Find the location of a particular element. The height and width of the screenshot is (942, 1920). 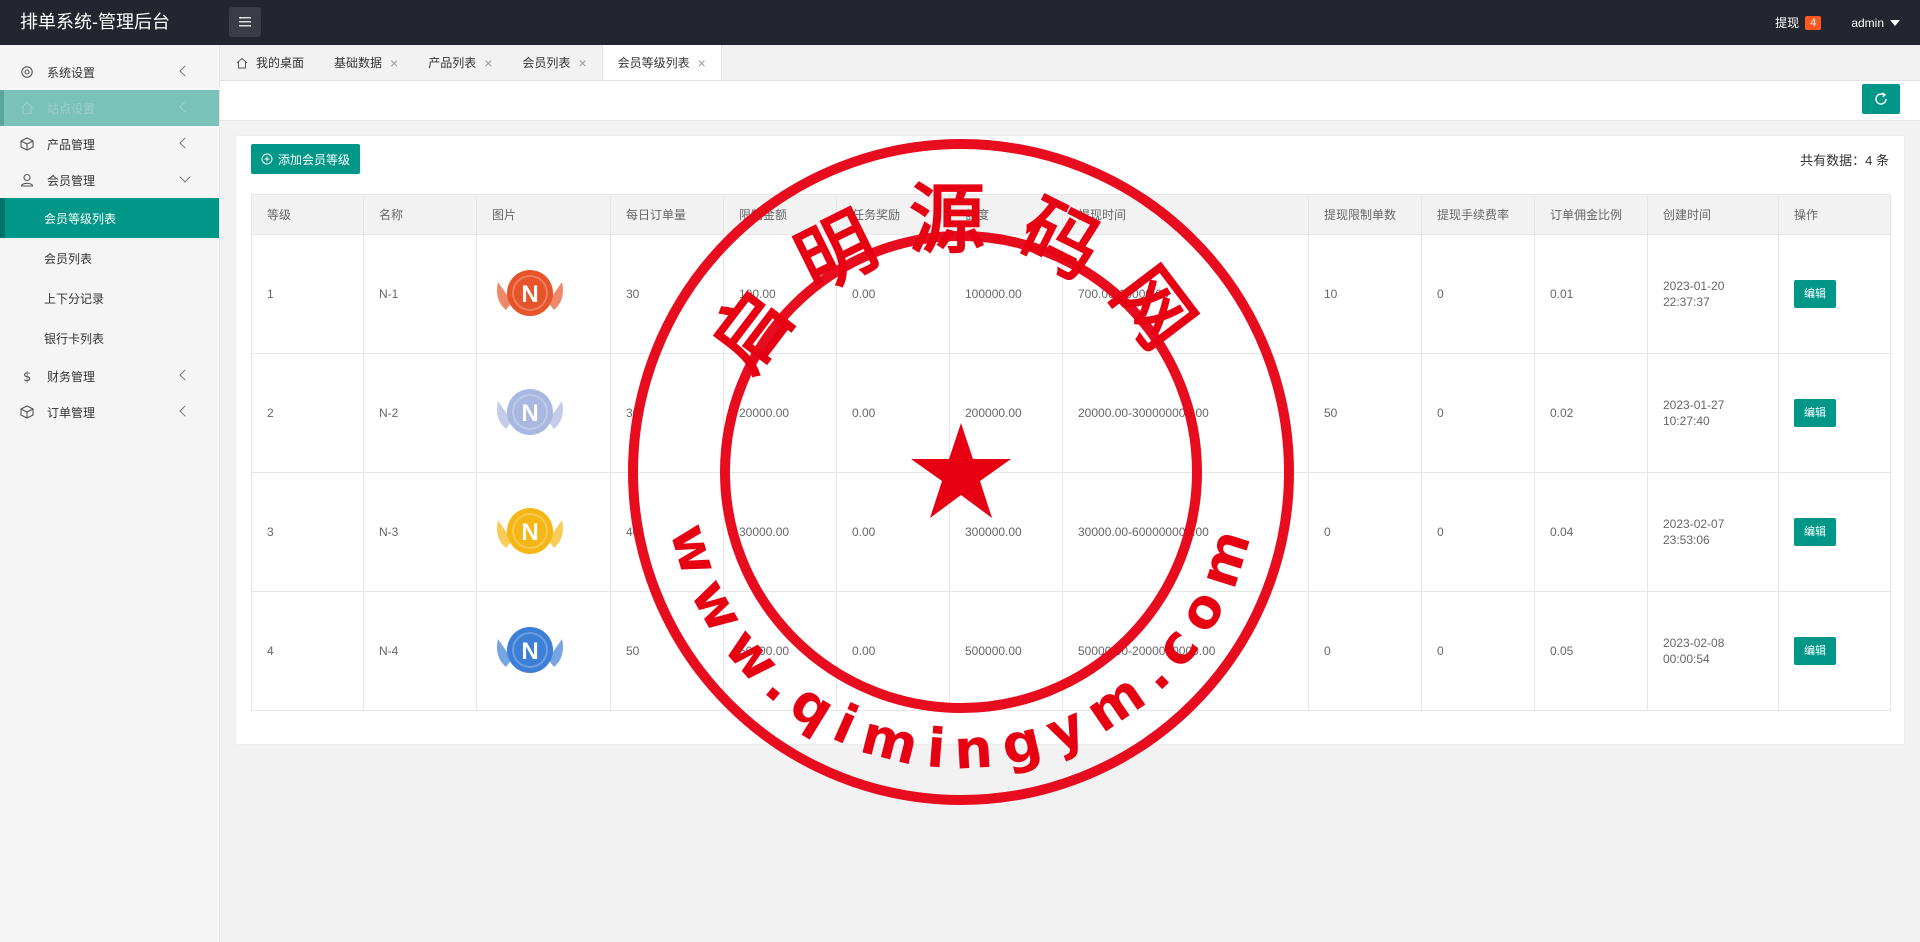

column-header: 订单佣金比例 is located at coordinates (1591, 214).